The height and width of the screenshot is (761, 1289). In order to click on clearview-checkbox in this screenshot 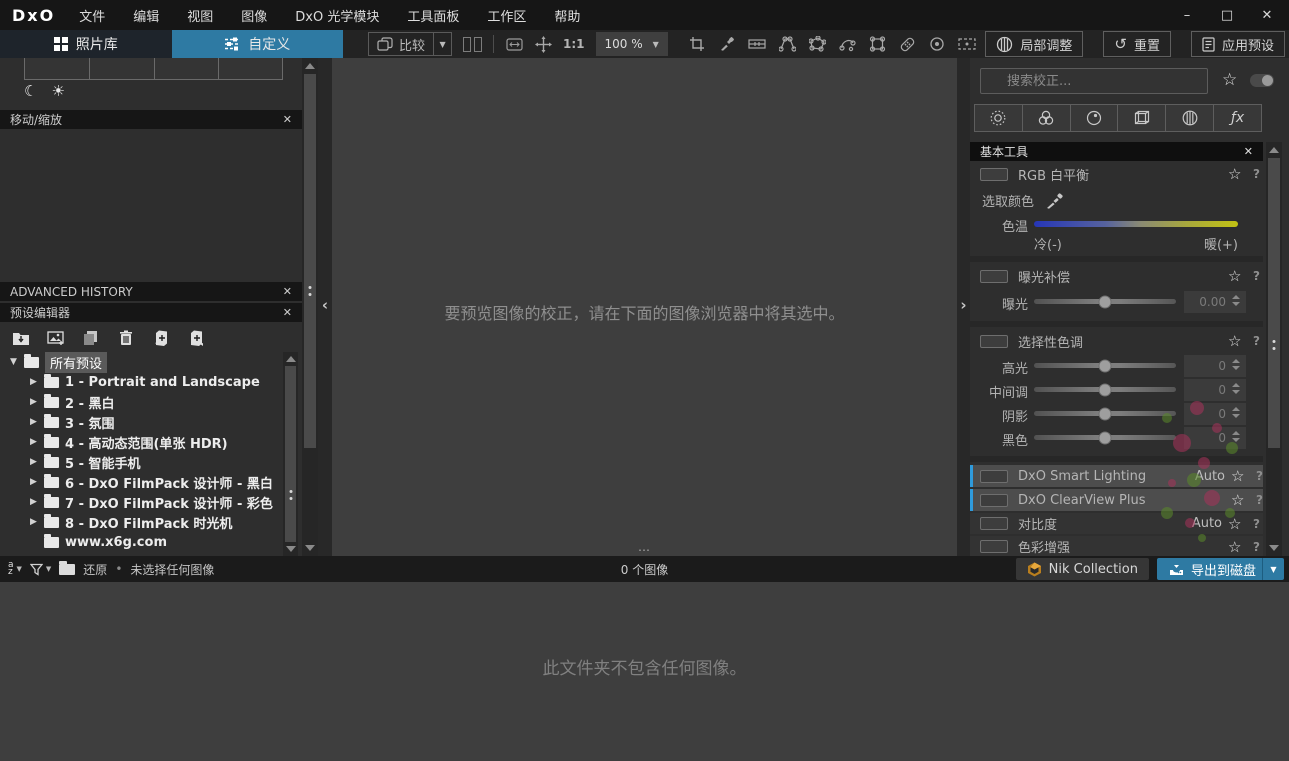, I will do `click(994, 500)`.